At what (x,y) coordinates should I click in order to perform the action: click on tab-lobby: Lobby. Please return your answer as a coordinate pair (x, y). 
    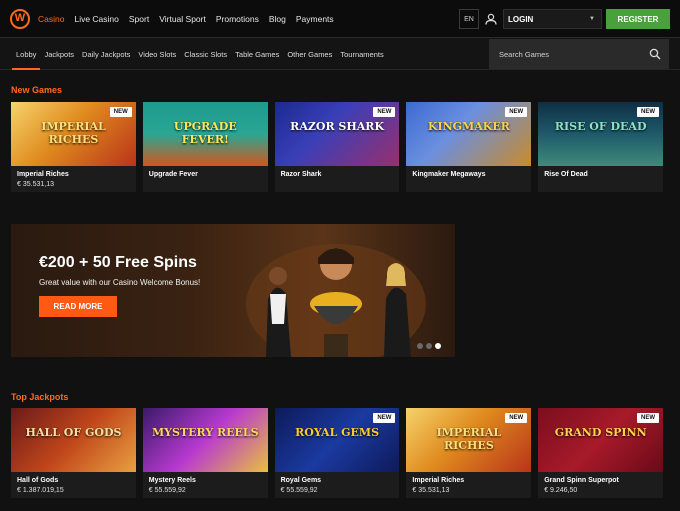
    Looking at the image, I should click on (26, 60).